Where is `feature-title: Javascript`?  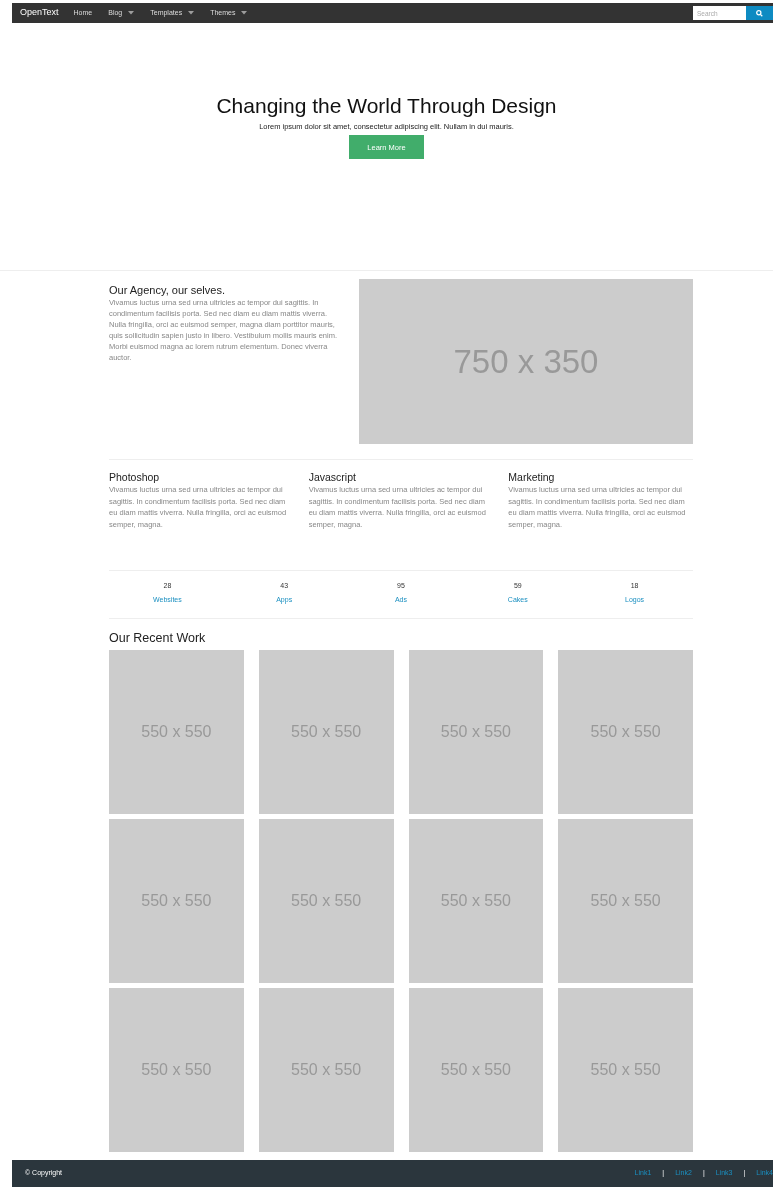 feature-title: Javascript is located at coordinates (332, 477).